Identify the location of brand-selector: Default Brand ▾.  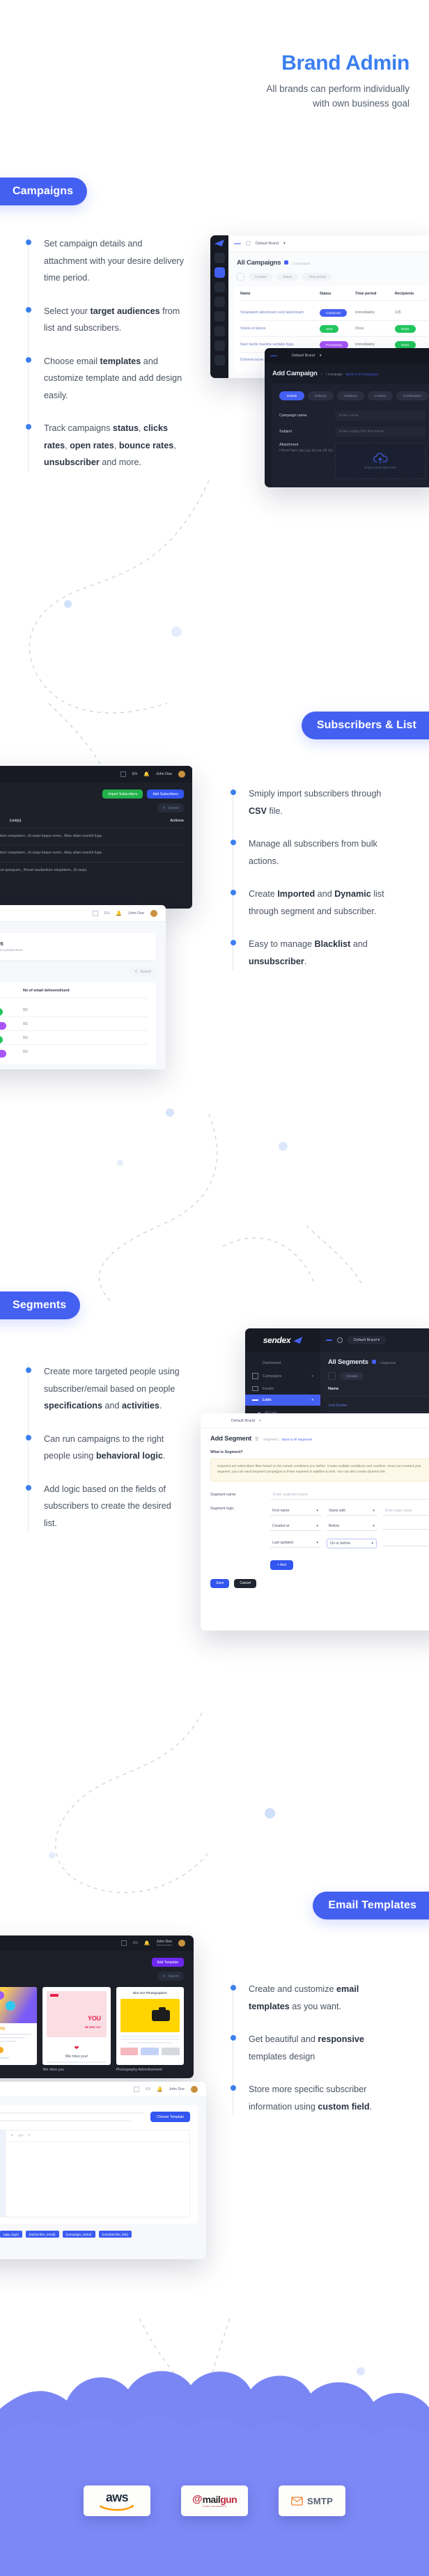
(367, 1340).